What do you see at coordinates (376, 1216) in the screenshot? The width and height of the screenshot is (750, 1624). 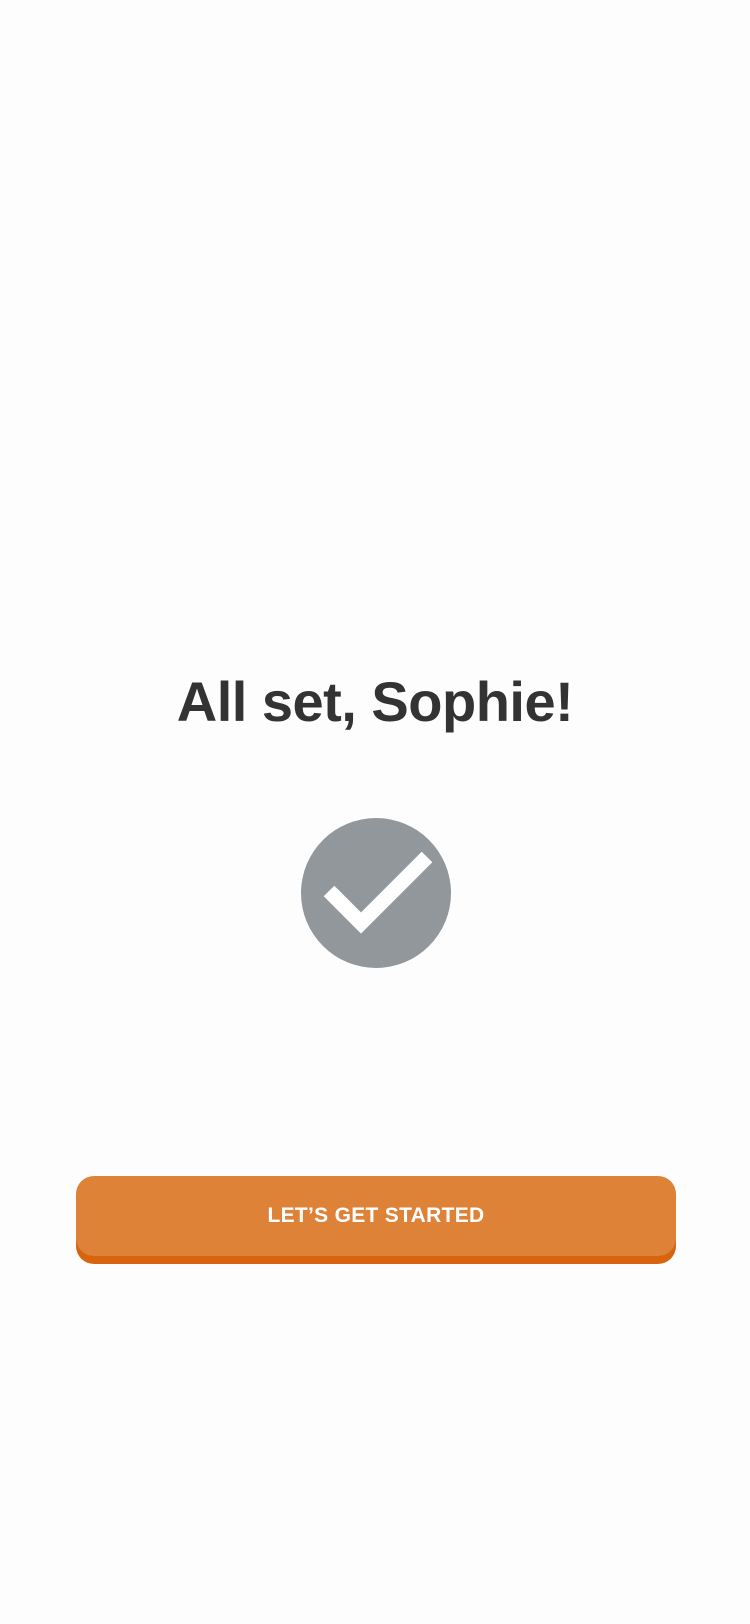 I see `get-started-button: LET’S GET STARTED` at bounding box center [376, 1216].